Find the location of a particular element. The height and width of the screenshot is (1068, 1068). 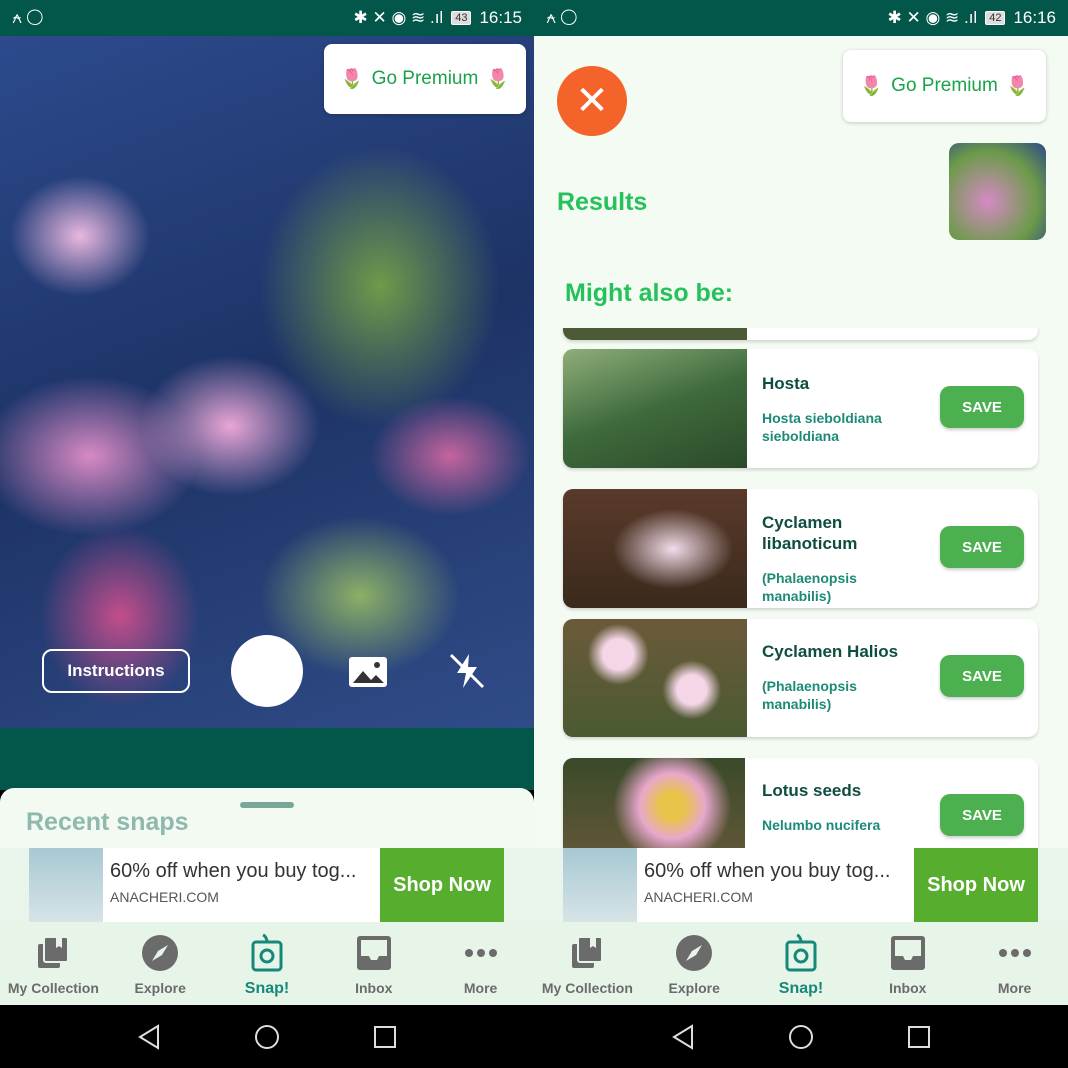

recent-snaps-title: Recent snaps is located at coordinates (107, 822).